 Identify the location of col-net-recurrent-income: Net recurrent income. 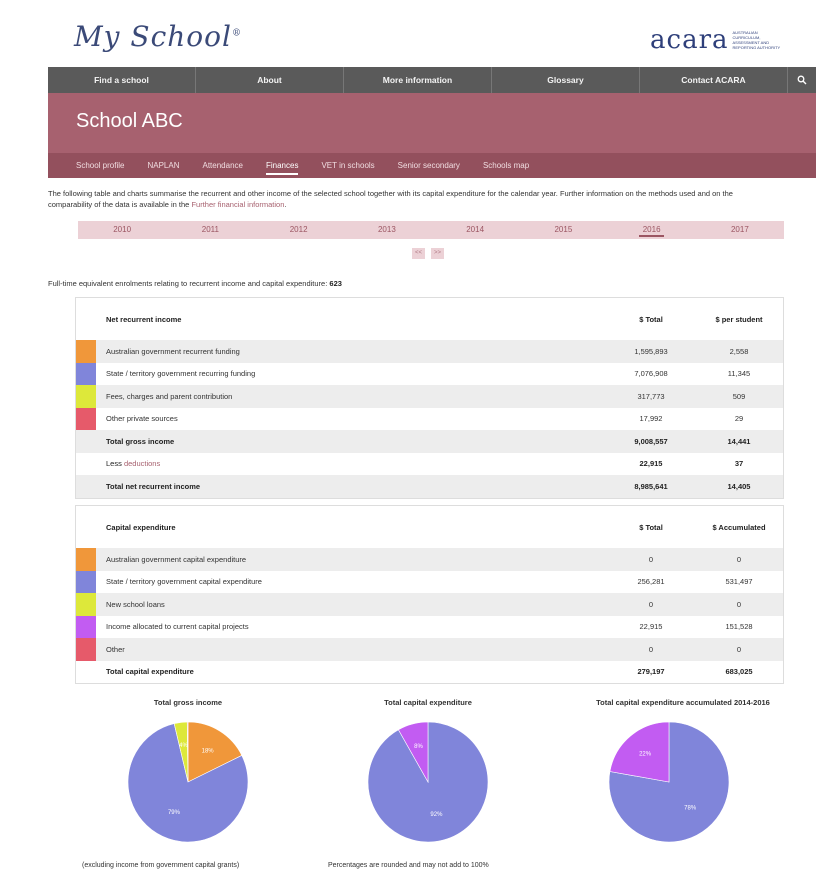
(144, 319).